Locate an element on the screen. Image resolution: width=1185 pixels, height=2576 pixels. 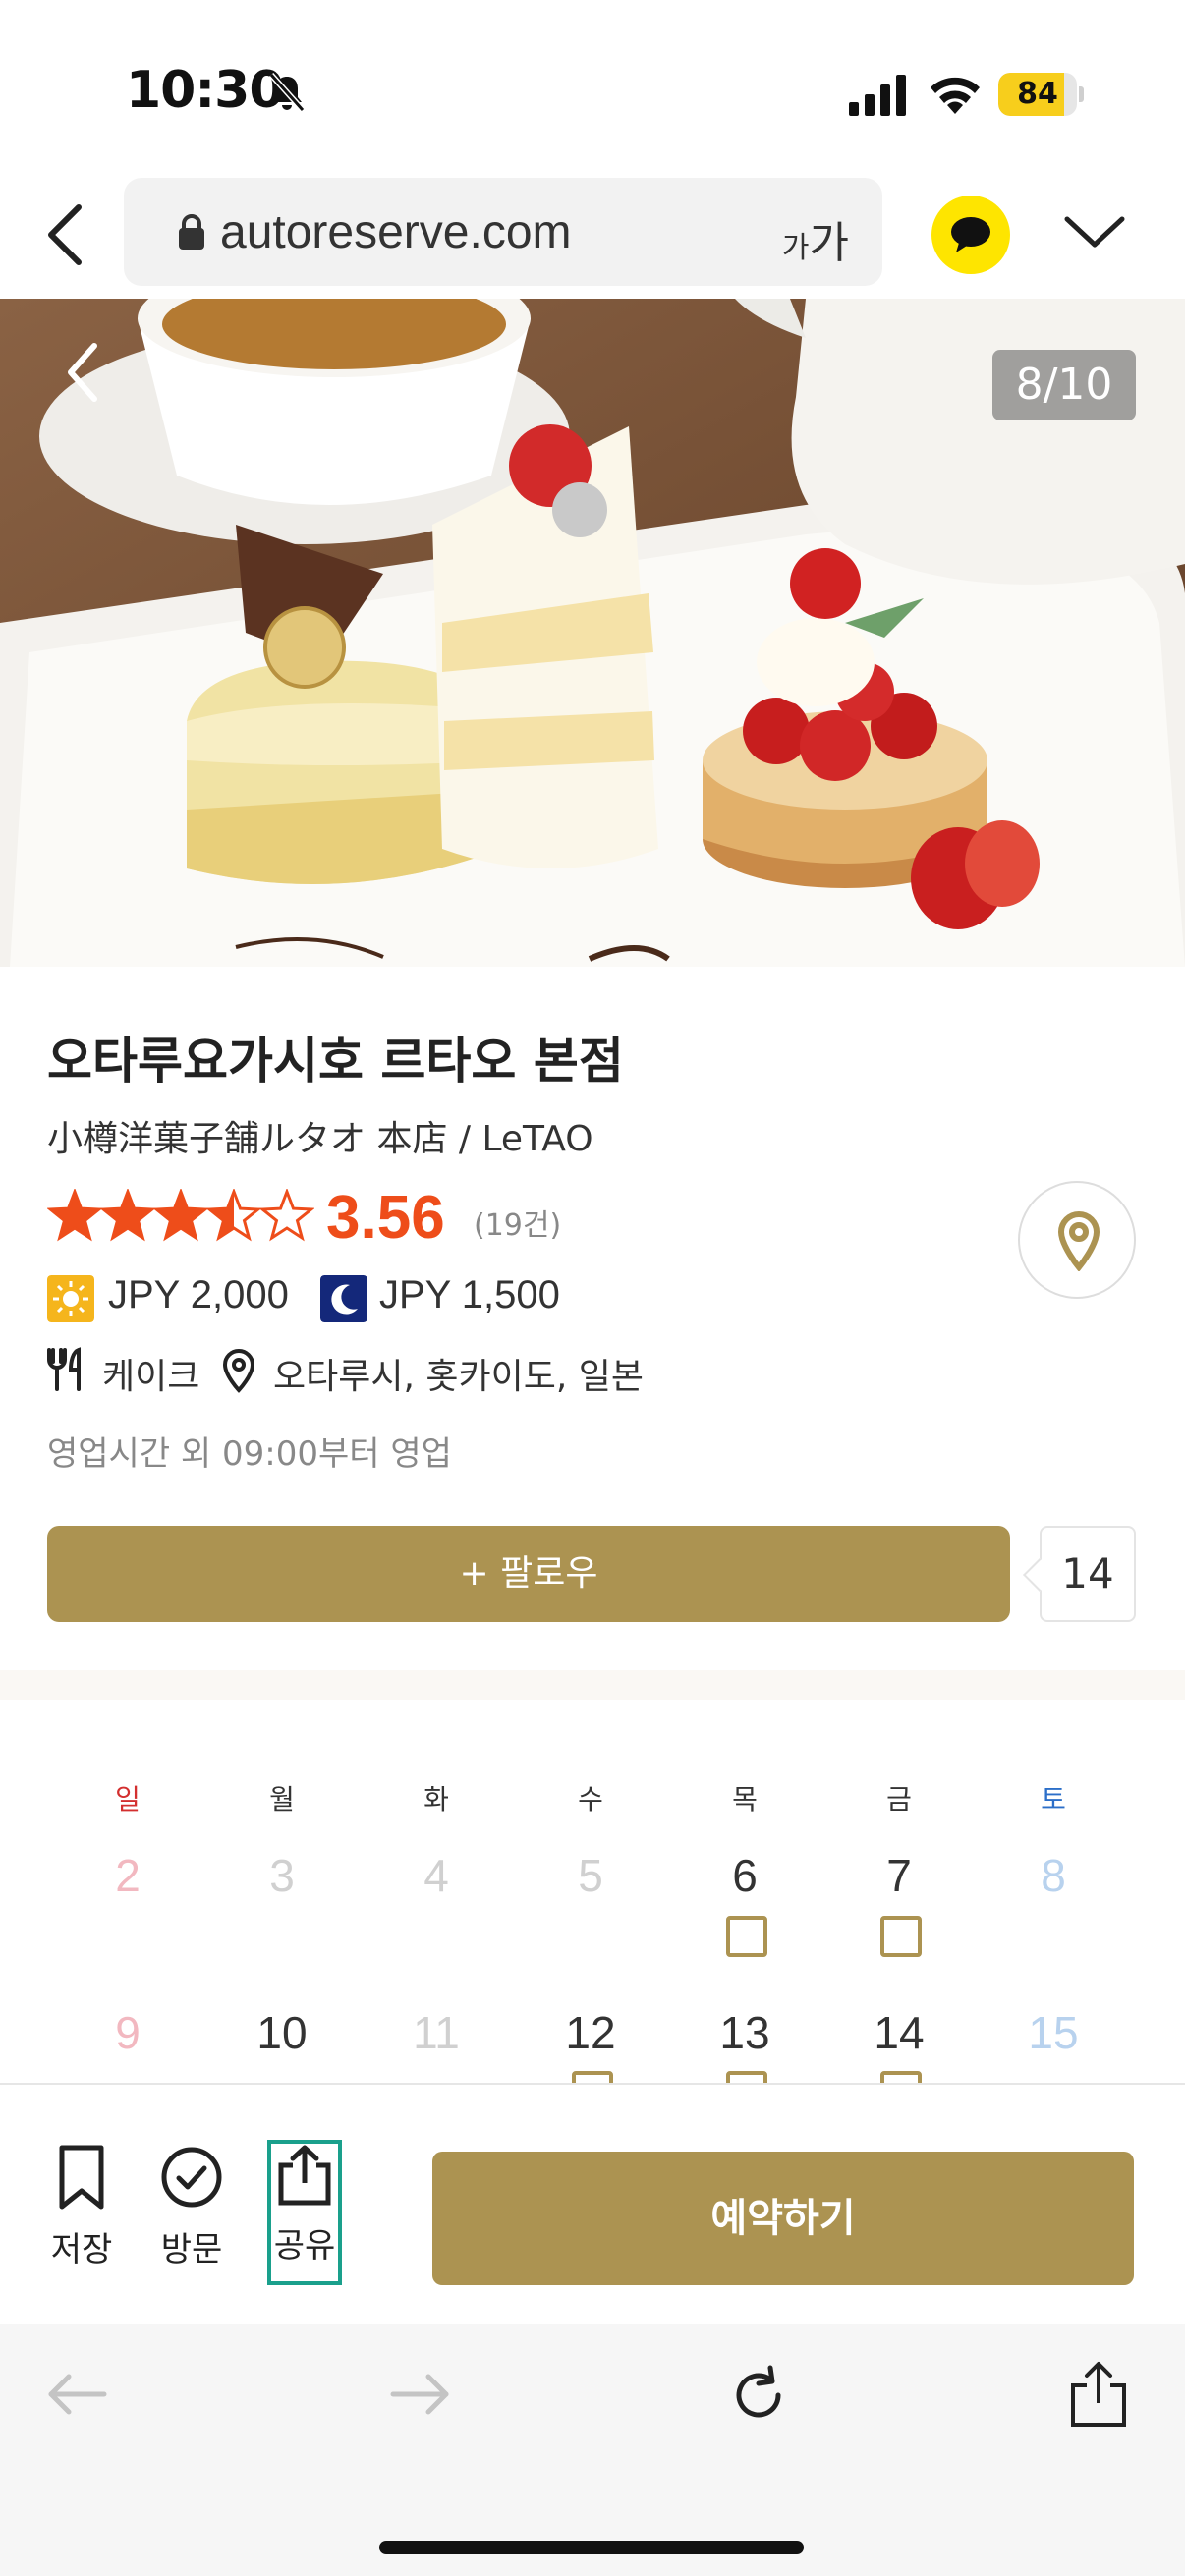
bookmark-icon is located at coordinates (82, 2177).